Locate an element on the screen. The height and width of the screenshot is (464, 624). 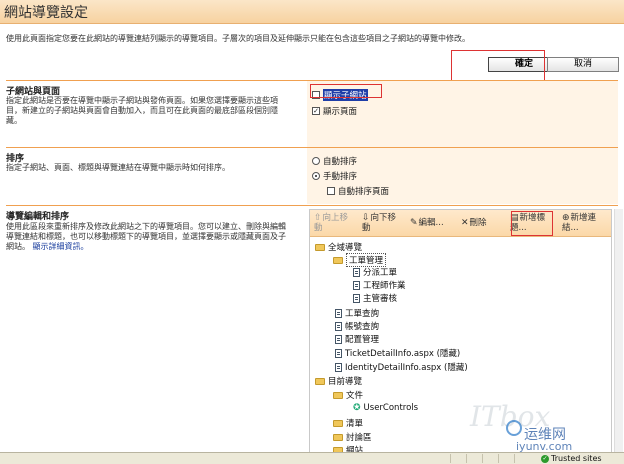
checkbox-icon is located at coordinates (331, 191).